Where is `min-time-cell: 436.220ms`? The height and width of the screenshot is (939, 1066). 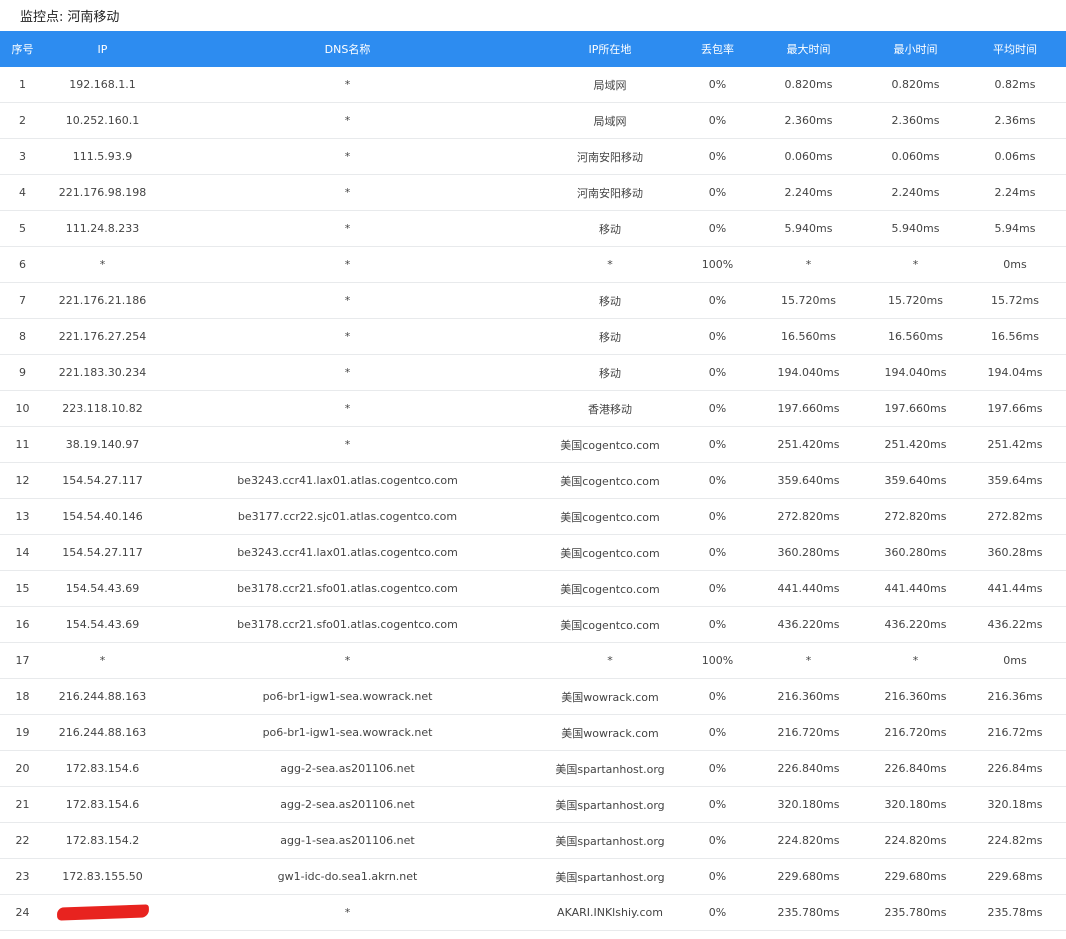 min-time-cell: 436.220ms is located at coordinates (915, 624).